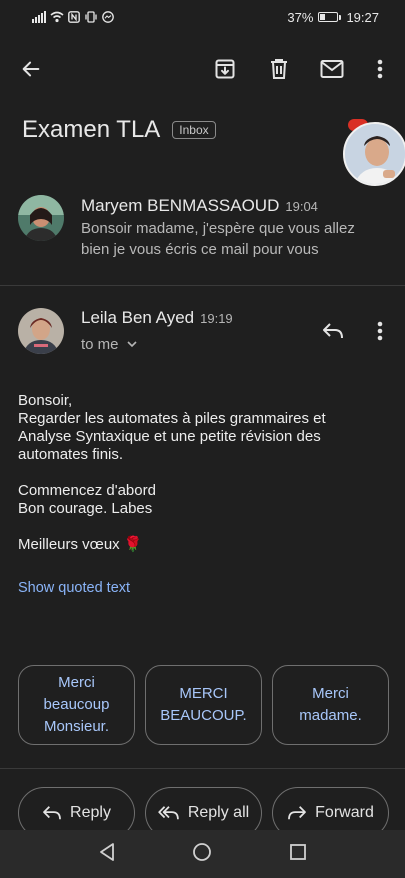  What do you see at coordinates (323, 17) in the screenshot?
I see `battery-level` at bounding box center [323, 17].